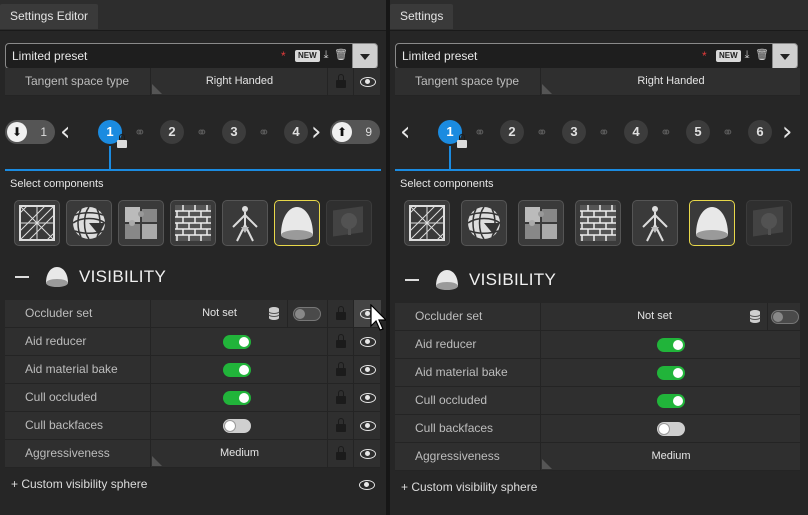 The height and width of the screenshot is (515, 808). What do you see at coordinates (59, 313) in the screenshot?
I see `row-label: Occluder set` at bounding box center [59, 313].